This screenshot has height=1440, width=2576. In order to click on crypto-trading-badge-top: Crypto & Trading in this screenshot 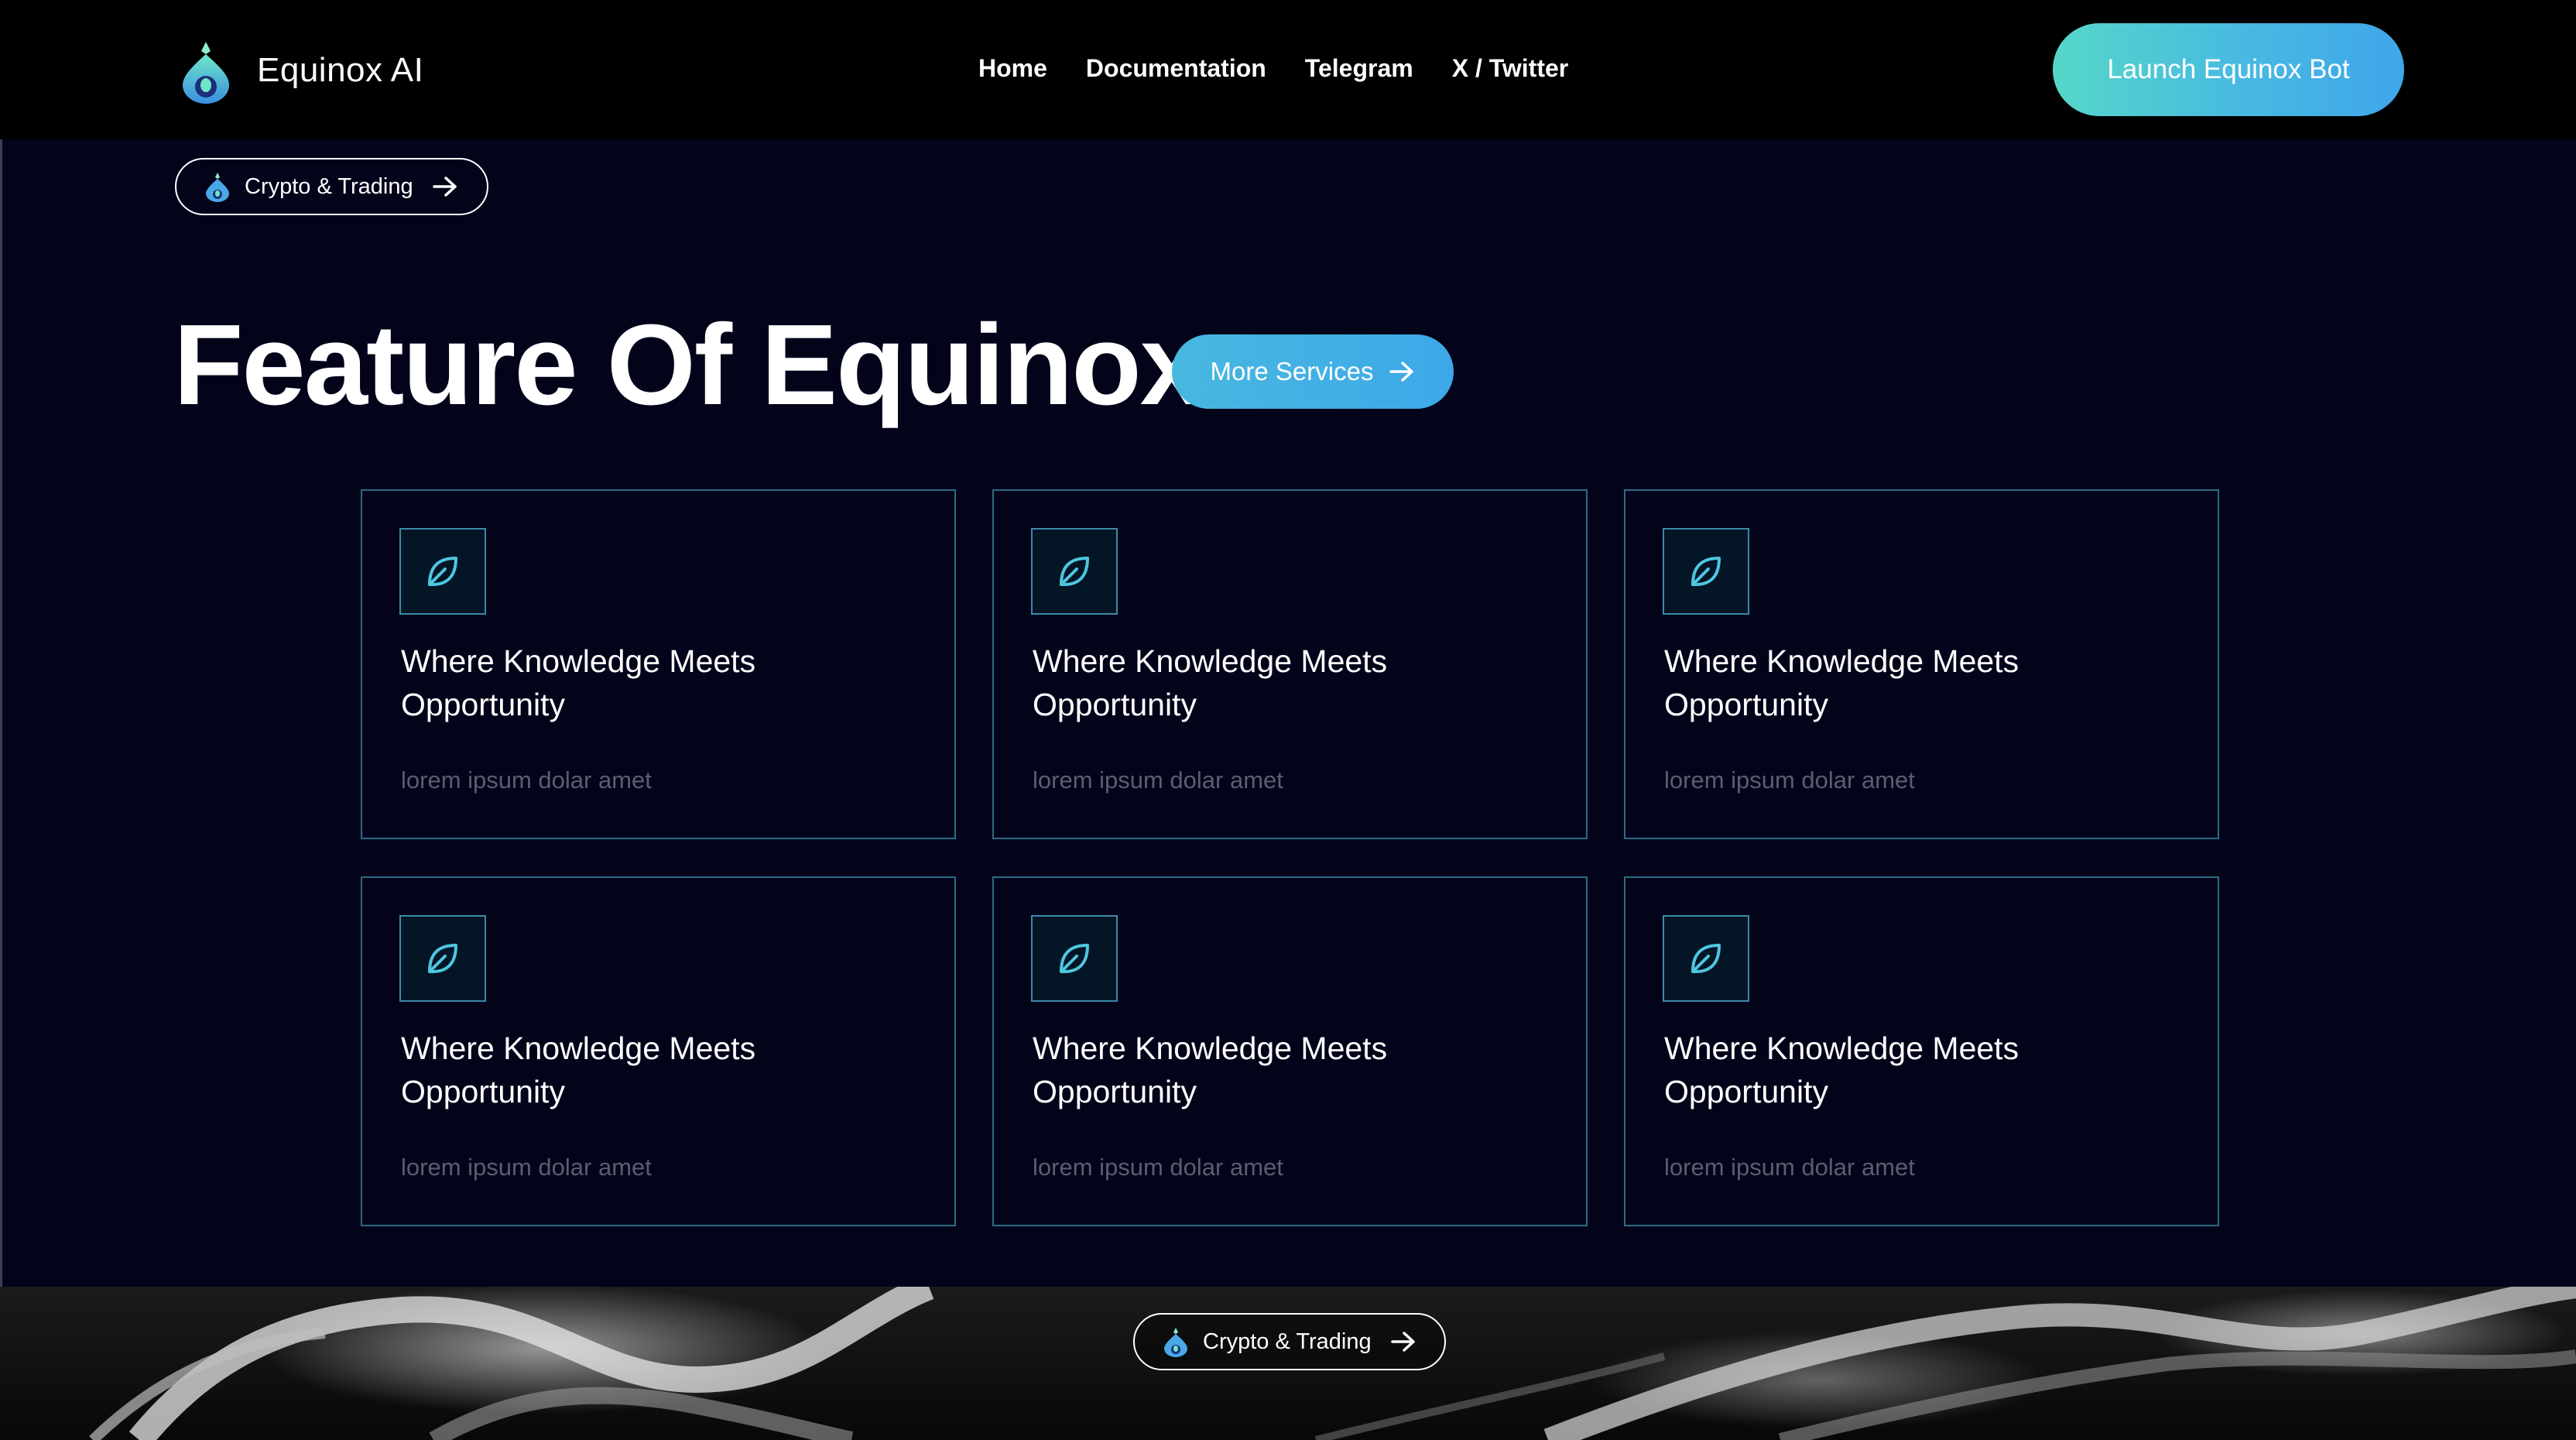, I will do `click(331, 186)`.